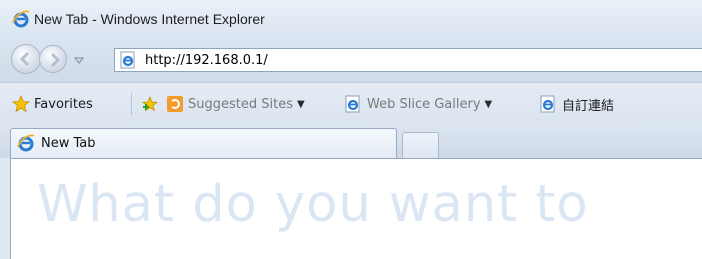 This screenshot has width=702, height=259. I want to click on back-button, so click(26, 59).